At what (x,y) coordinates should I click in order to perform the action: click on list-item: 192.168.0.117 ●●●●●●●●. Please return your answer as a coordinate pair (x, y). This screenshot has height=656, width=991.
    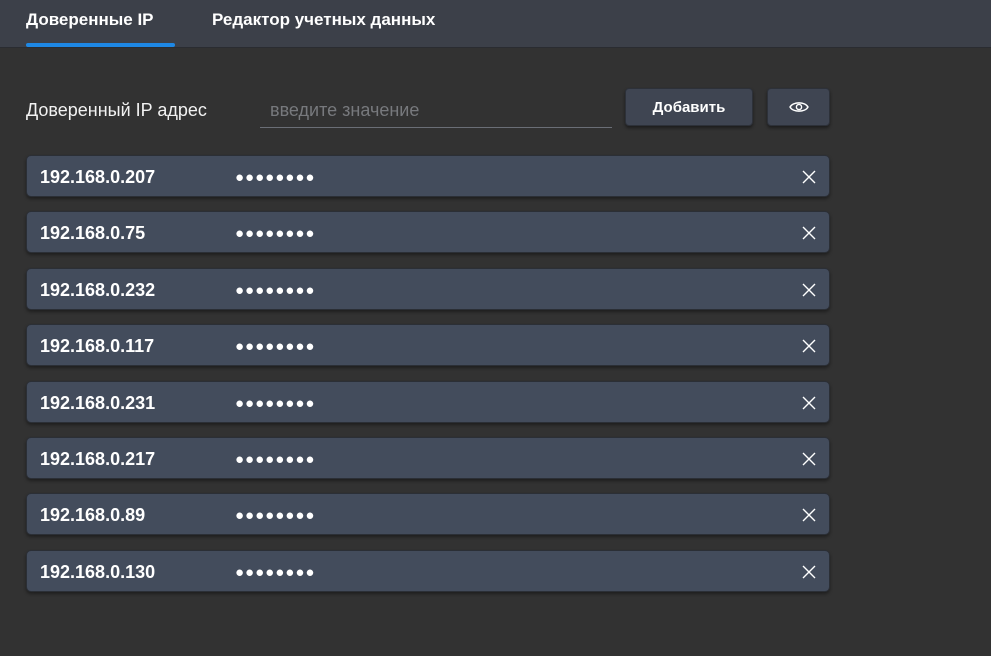
    Looking at the image, I should click on (428, 345).